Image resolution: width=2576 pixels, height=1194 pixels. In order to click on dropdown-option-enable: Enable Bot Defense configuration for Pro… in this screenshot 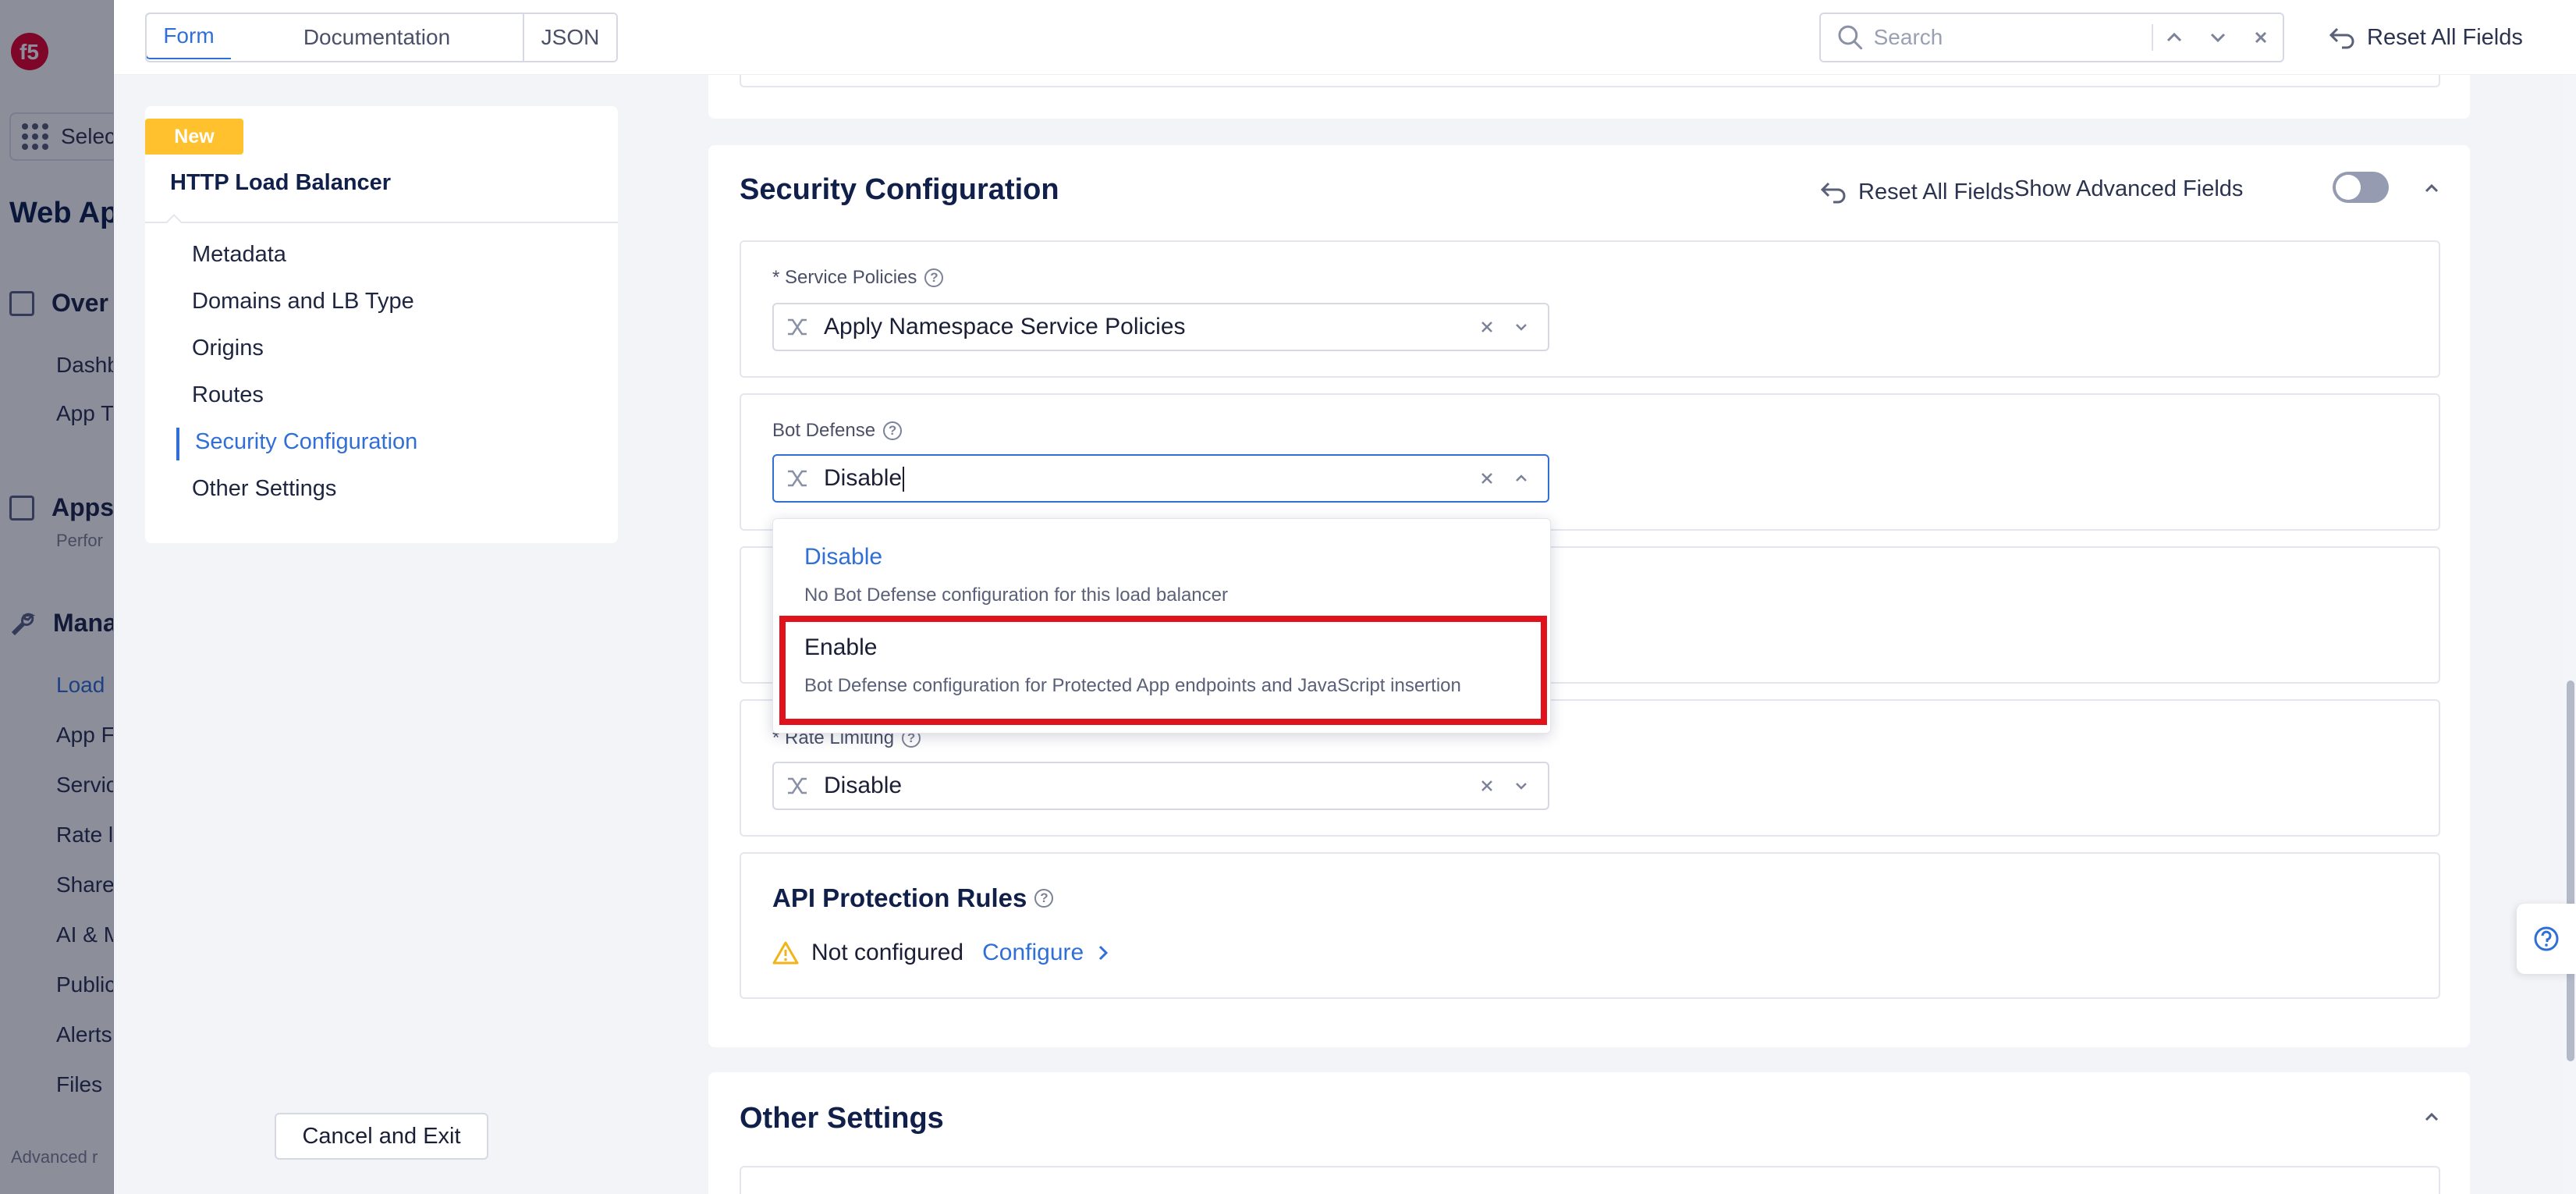, I will do `click(1162, 664)`.